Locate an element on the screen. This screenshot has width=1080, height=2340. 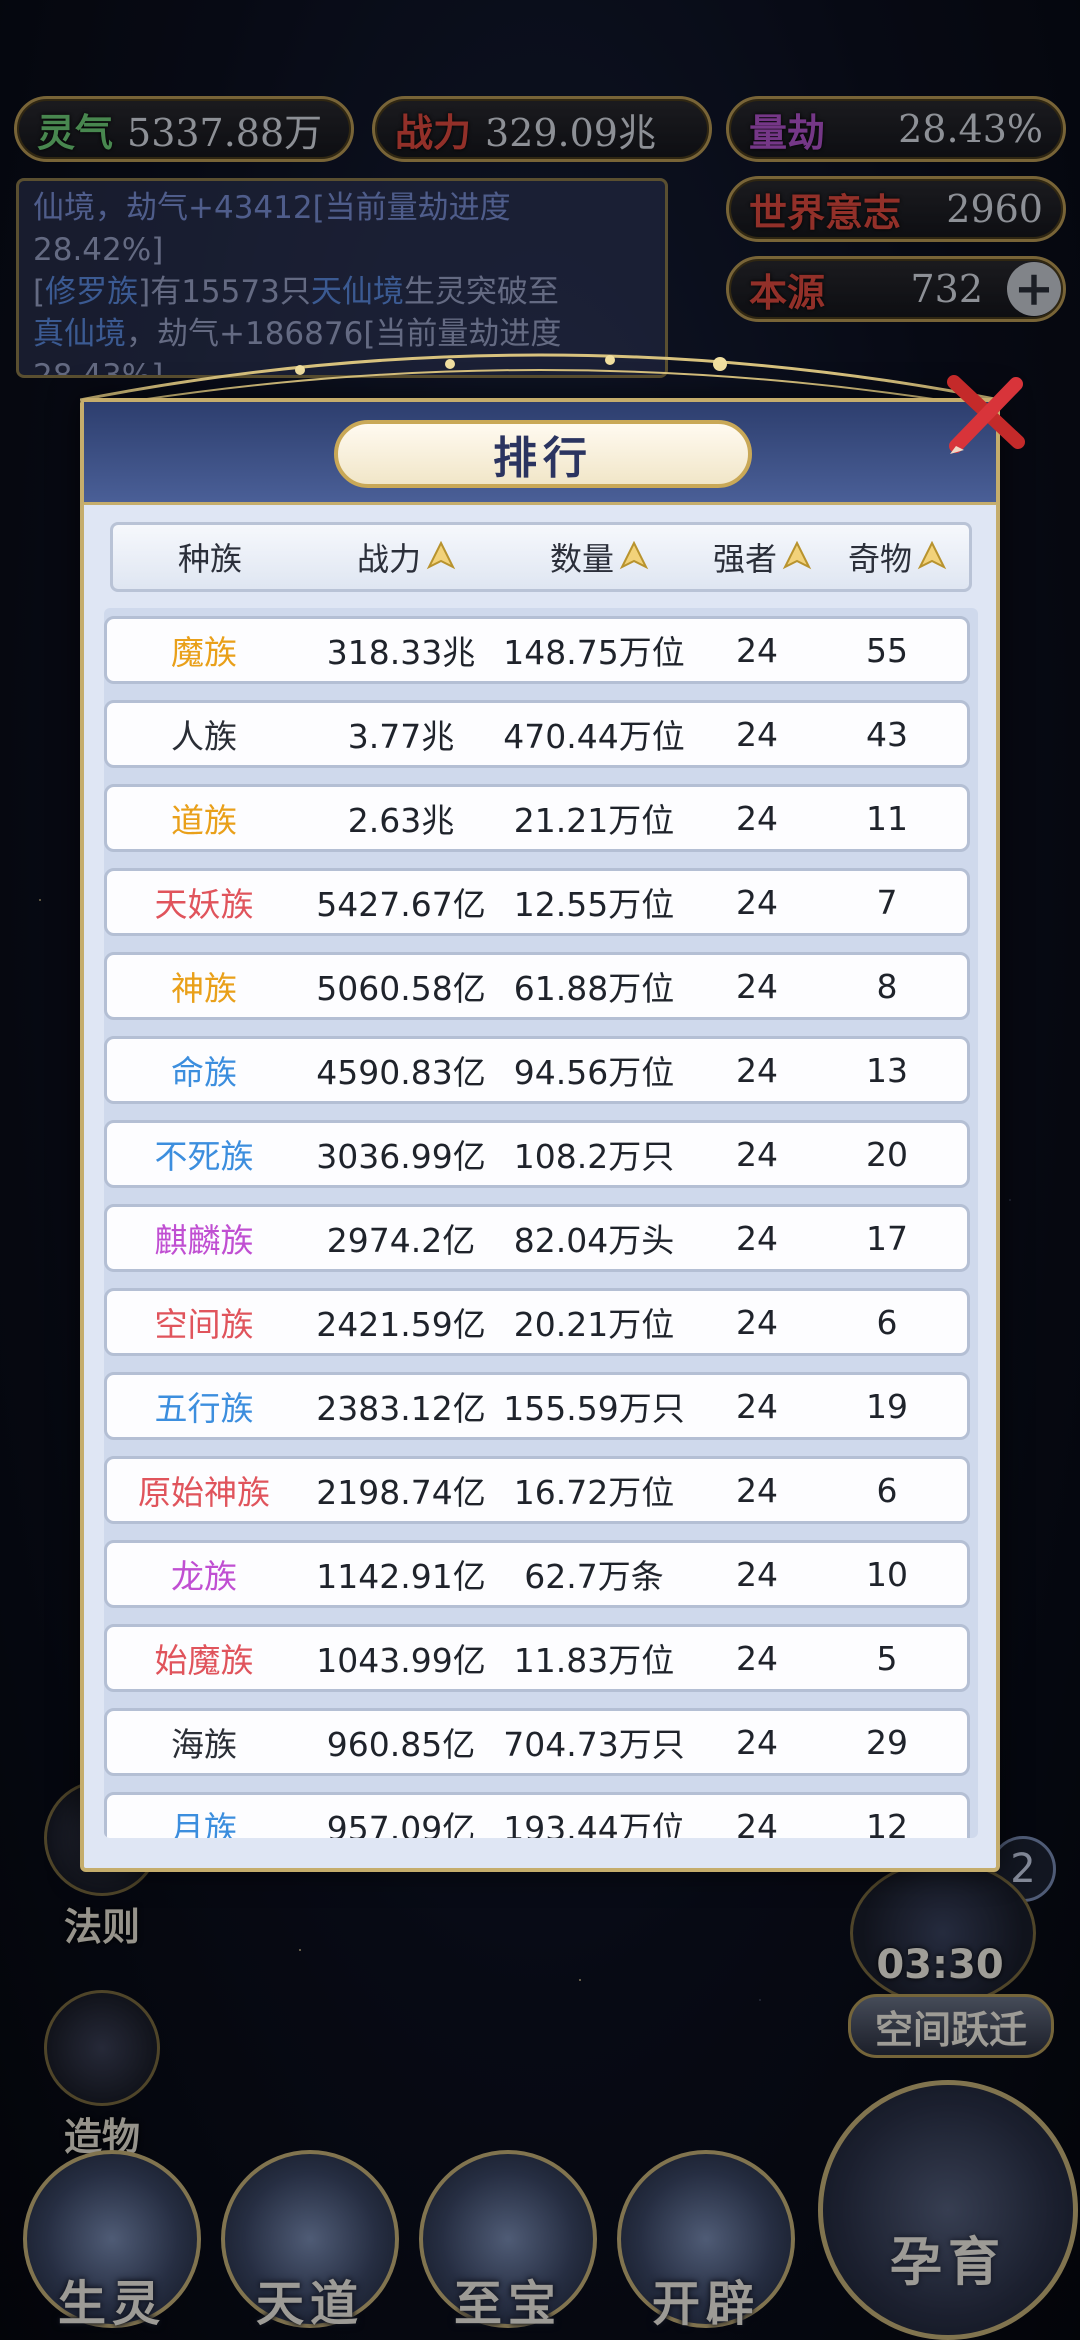
race-count: 20.21万位 is located at coordinates (594, 1324).